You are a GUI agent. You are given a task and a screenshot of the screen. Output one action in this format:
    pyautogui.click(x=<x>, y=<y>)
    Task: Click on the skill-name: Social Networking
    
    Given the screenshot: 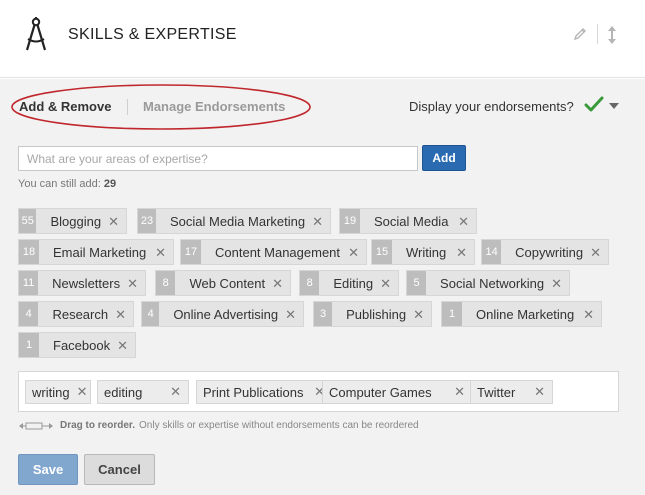 What is the action you would take?
    pyautogui.click(x=492, y=283)
    